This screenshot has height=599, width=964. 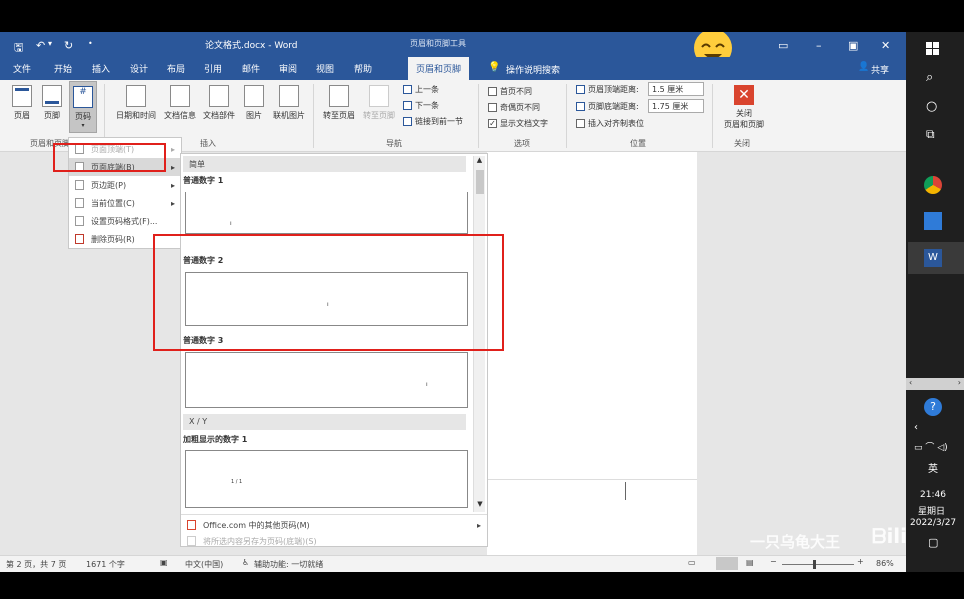 I want to click on calendar-icon, so click(x=136, y=96).